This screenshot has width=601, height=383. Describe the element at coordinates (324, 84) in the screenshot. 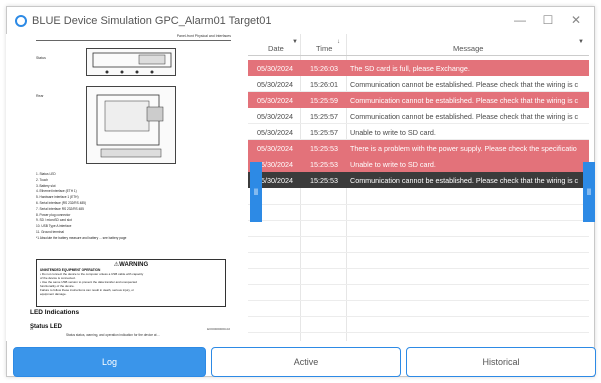

I see `row-time: 15:26:01` at that location.